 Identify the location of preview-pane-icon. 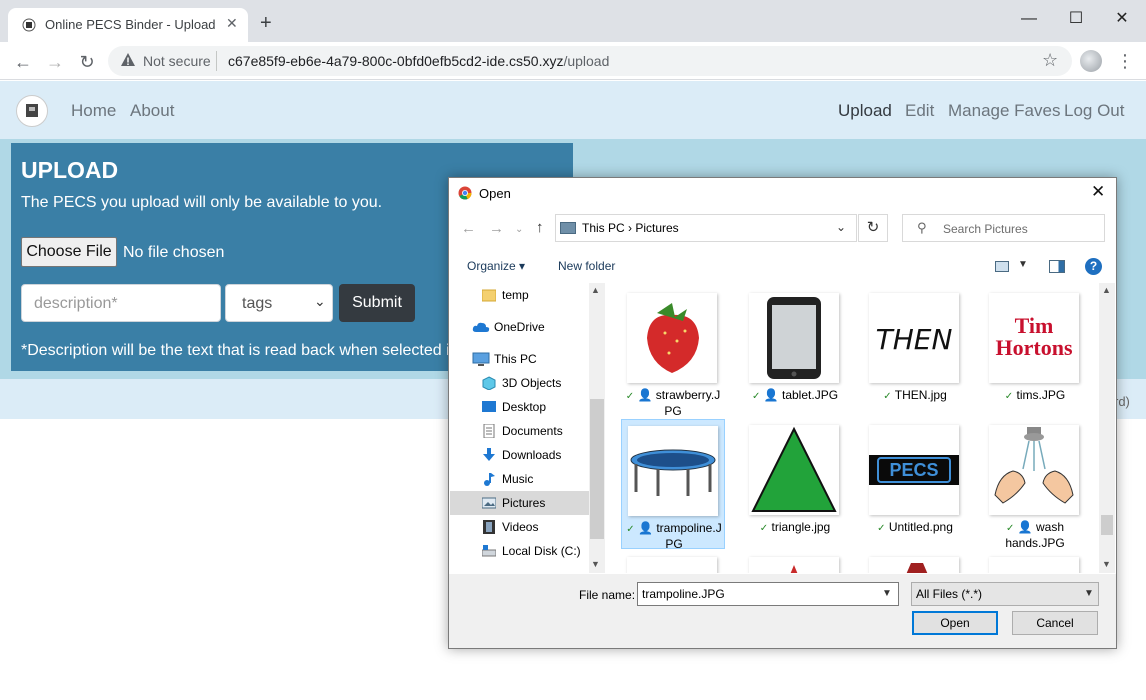
(1057, 266).